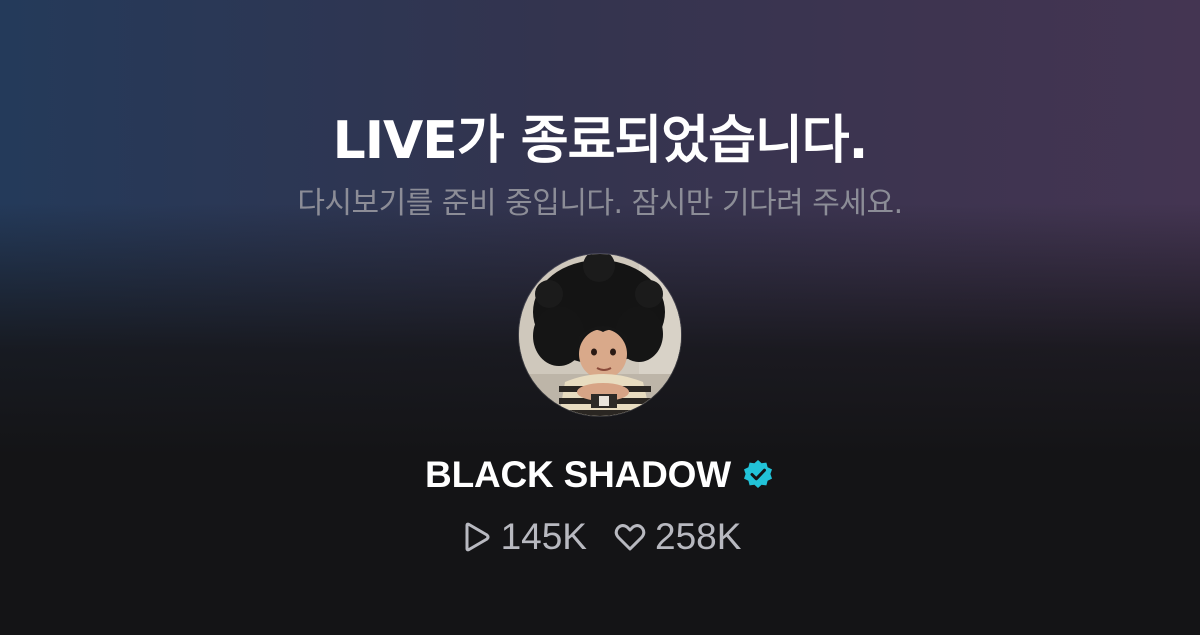  Describe the element at coordinates (758, 475) in the screenshot. I see `verified-badge-icon` at that location.